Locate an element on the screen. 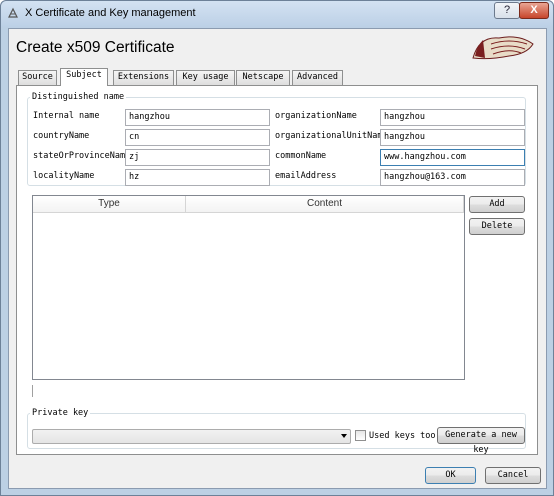 Image resolution: width=554 pixels, height=496 pixels. email-address-field: hangzhou@163.com is located at coordinates (452, 177).